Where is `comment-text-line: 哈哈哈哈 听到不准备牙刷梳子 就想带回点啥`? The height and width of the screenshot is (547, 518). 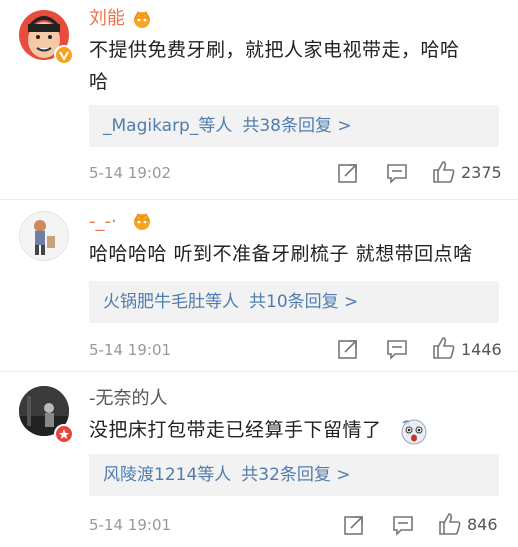
comment-text-line: 哈哈哈哈 听到不准备牙刷梳子 就想带回点啥 is located at coordinates (281, 254).